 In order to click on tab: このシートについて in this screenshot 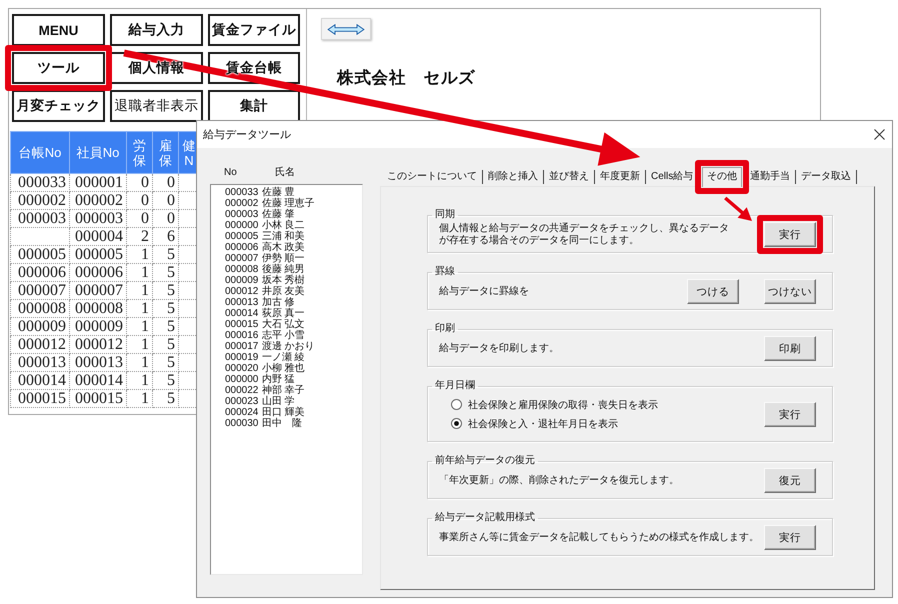, I will do `click(432, 177)`.